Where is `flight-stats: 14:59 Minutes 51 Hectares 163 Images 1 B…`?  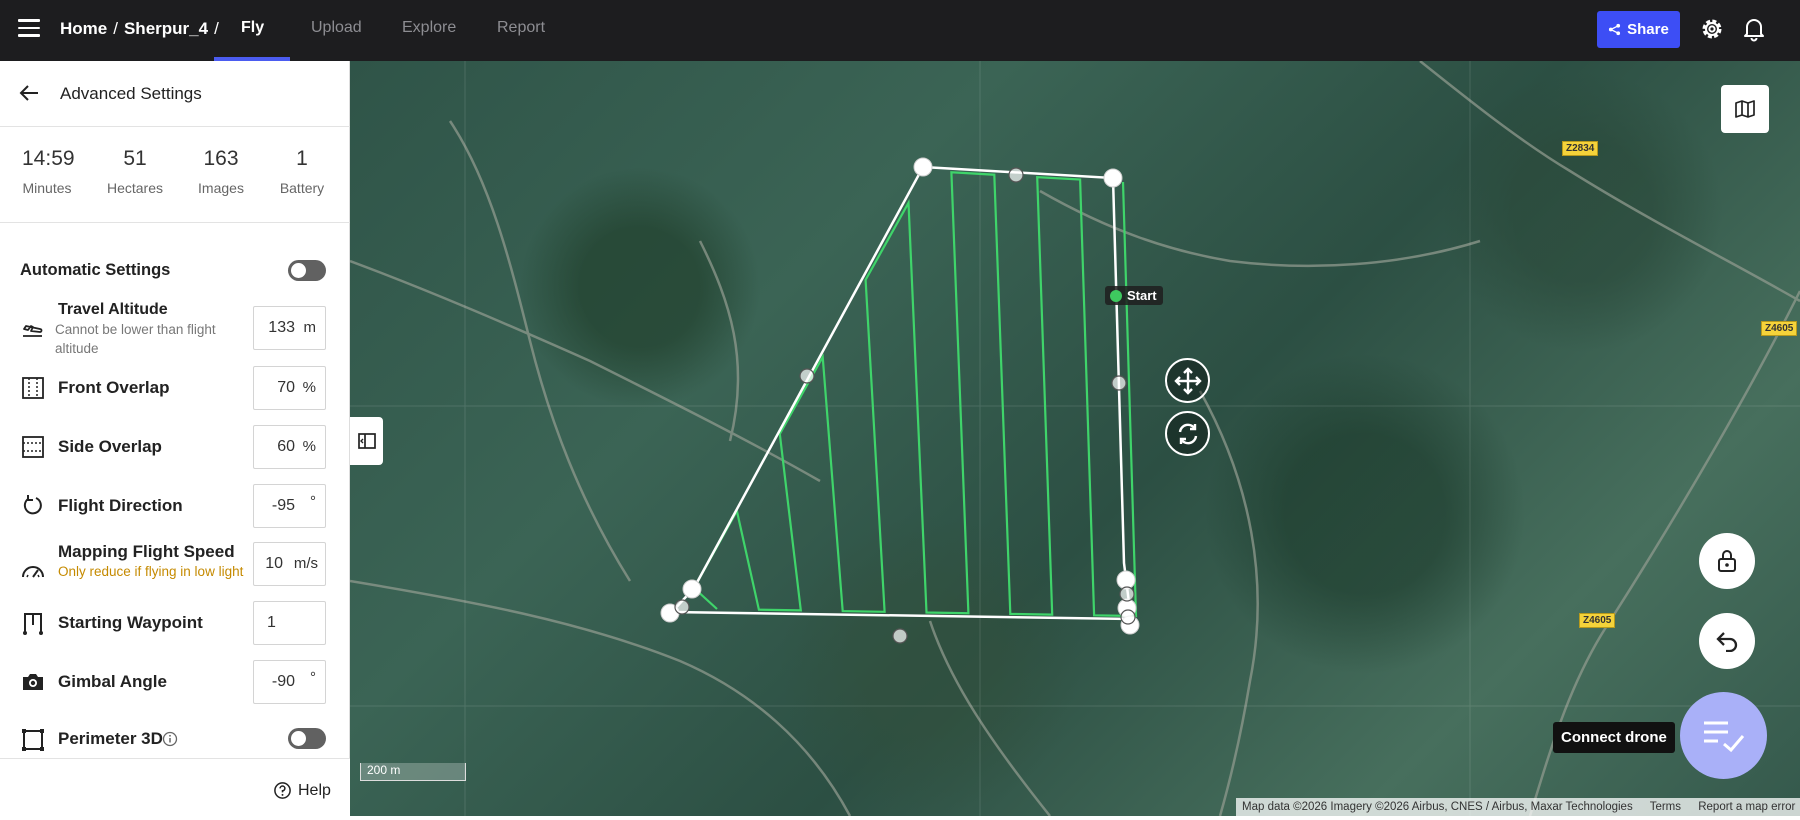 flight-stats: 14:59 Minutes 51 Hectares 163 Images 1 B… is located at coordinates (175, 175).